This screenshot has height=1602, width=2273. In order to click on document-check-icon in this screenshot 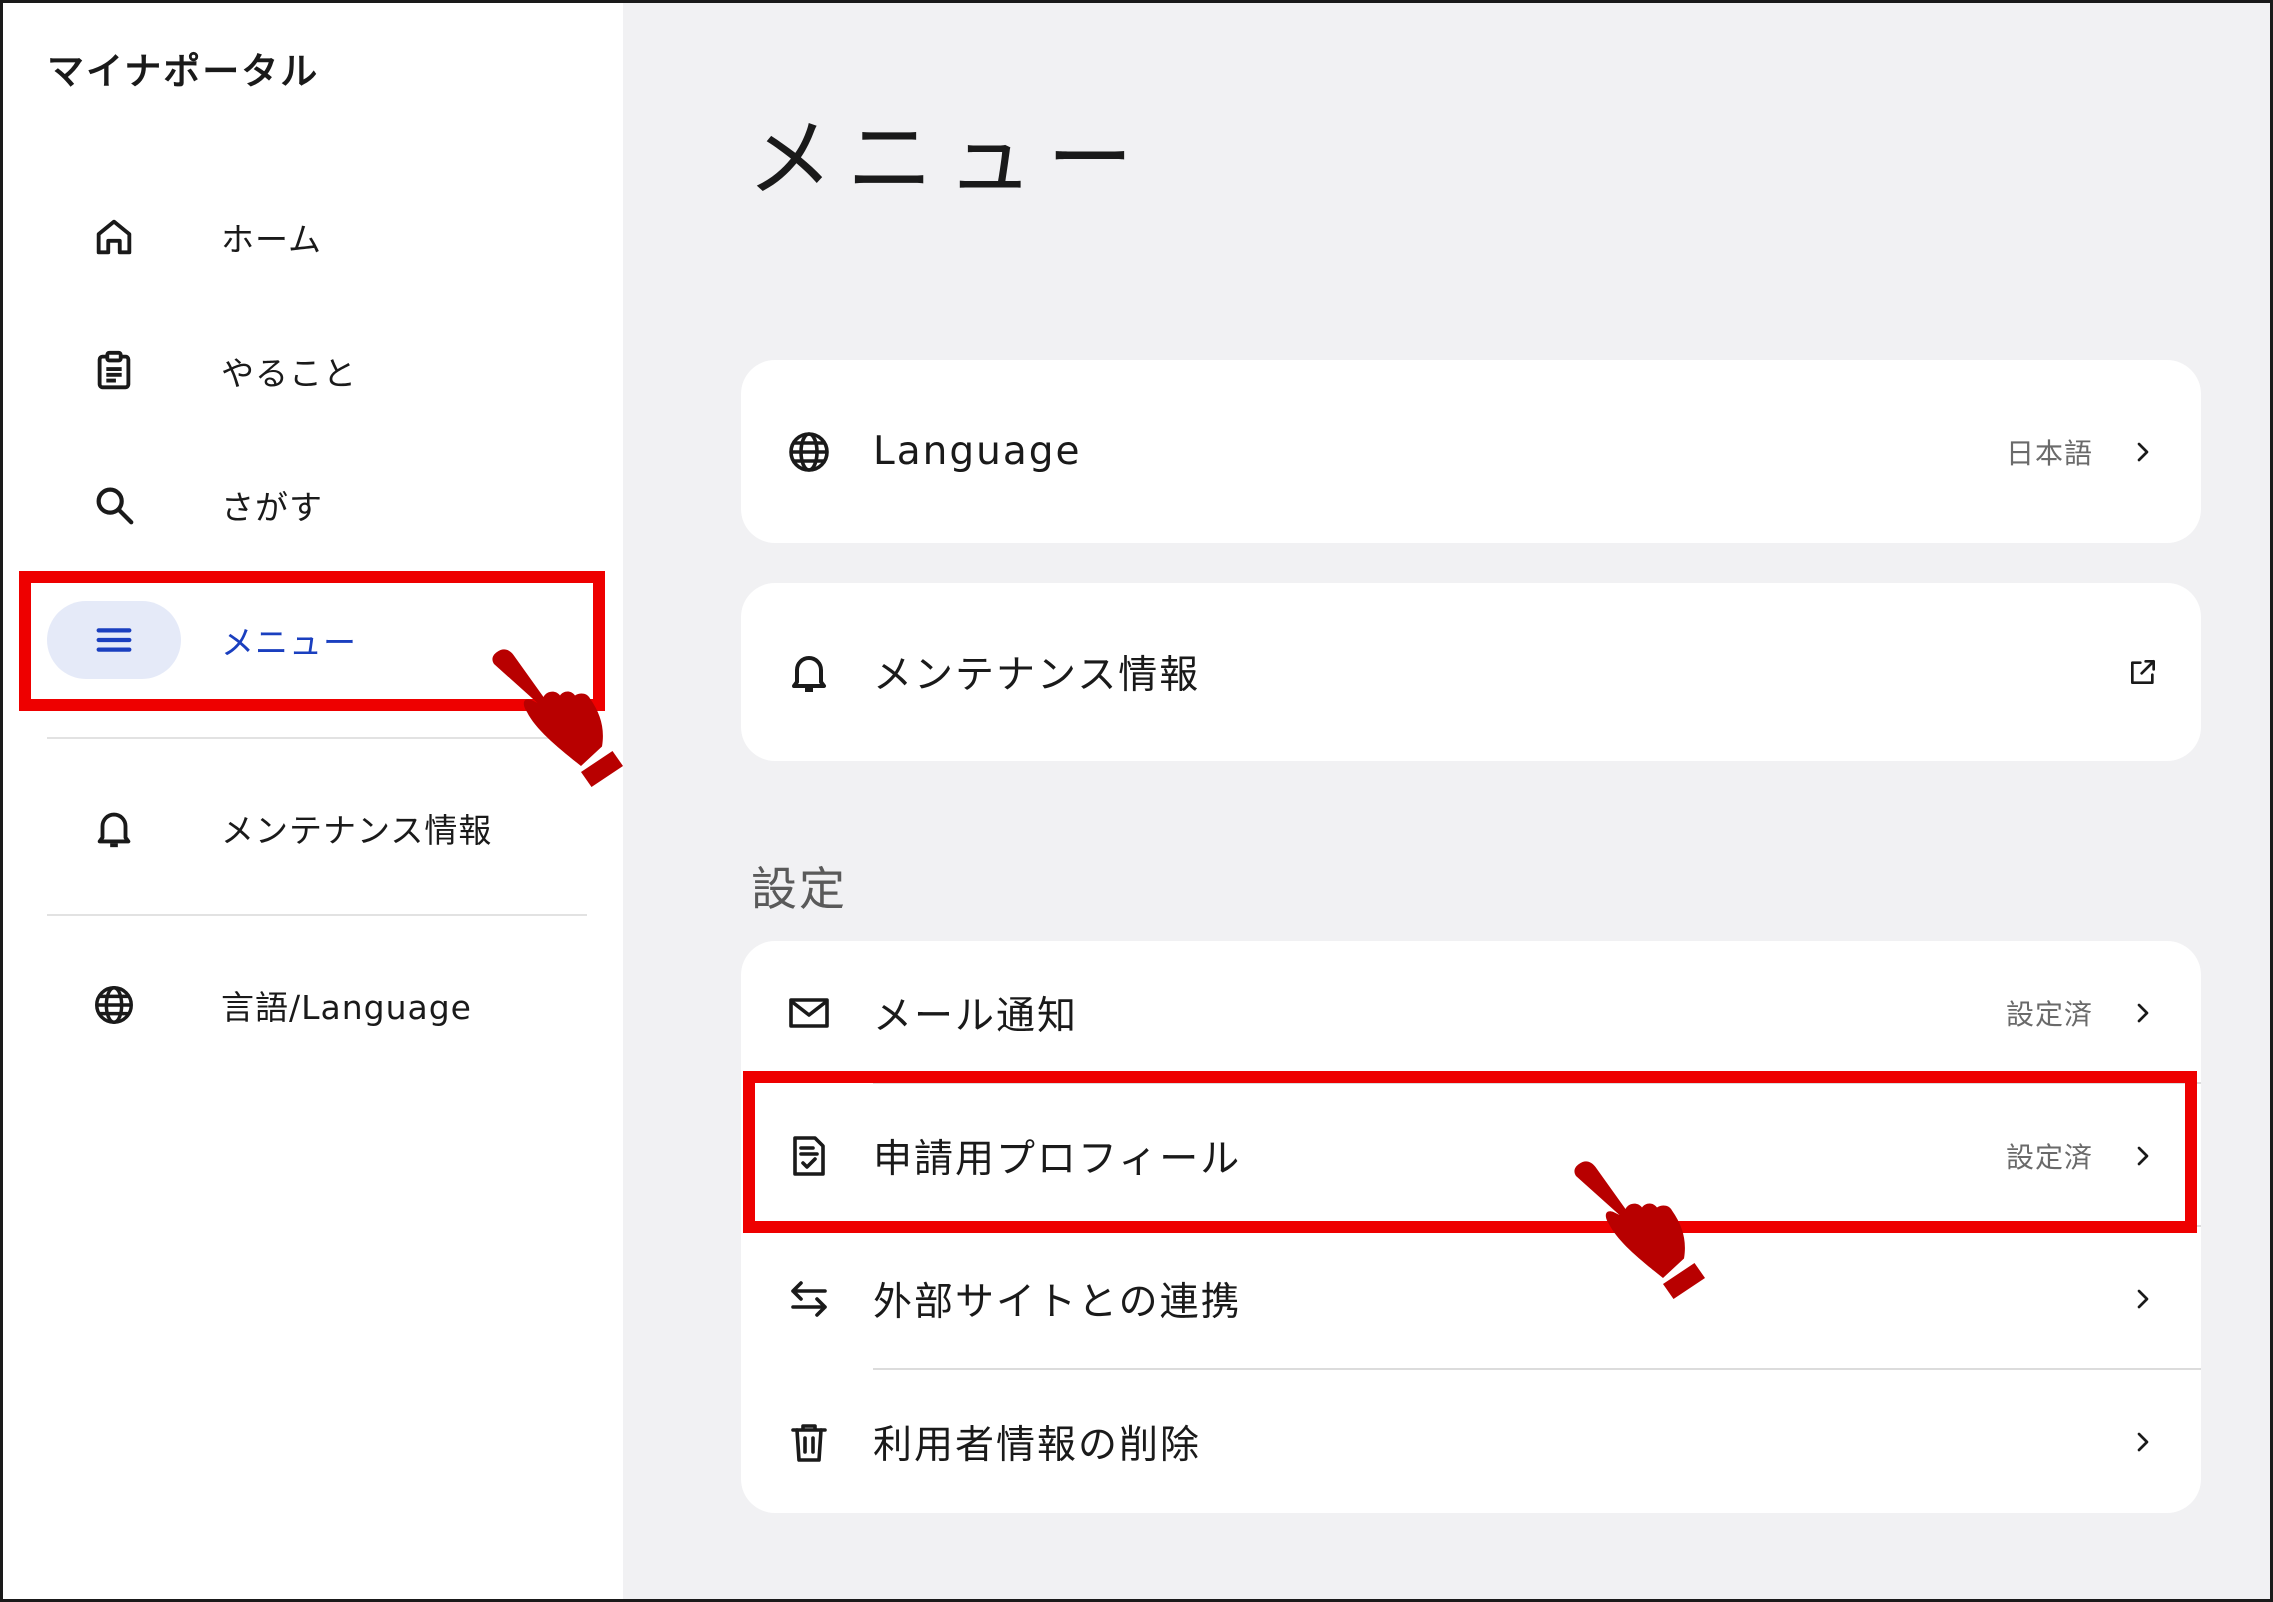, I will do `click(809, 1156)`.